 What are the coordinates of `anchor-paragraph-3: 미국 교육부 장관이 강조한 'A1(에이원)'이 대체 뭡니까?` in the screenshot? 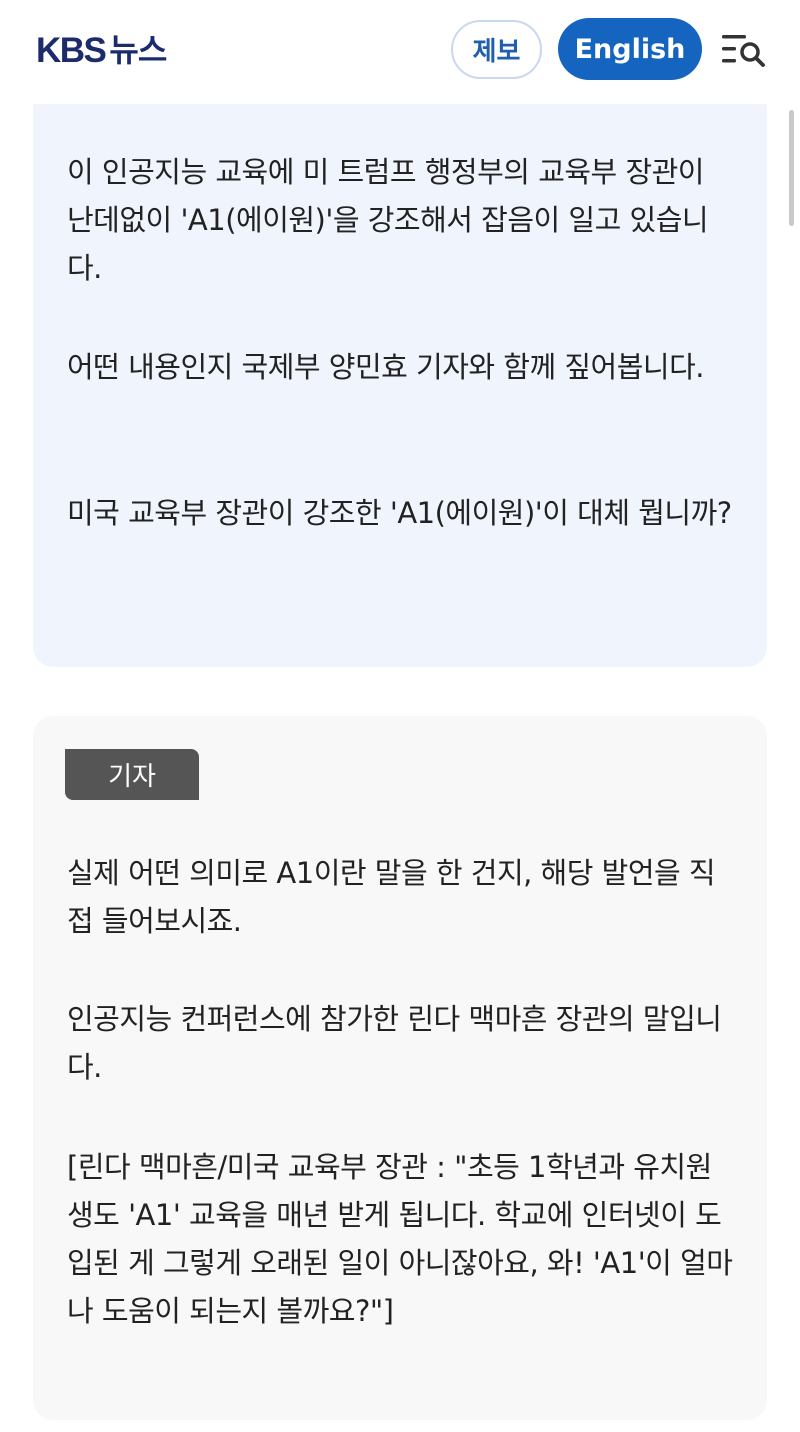 It's located at (399, 513).